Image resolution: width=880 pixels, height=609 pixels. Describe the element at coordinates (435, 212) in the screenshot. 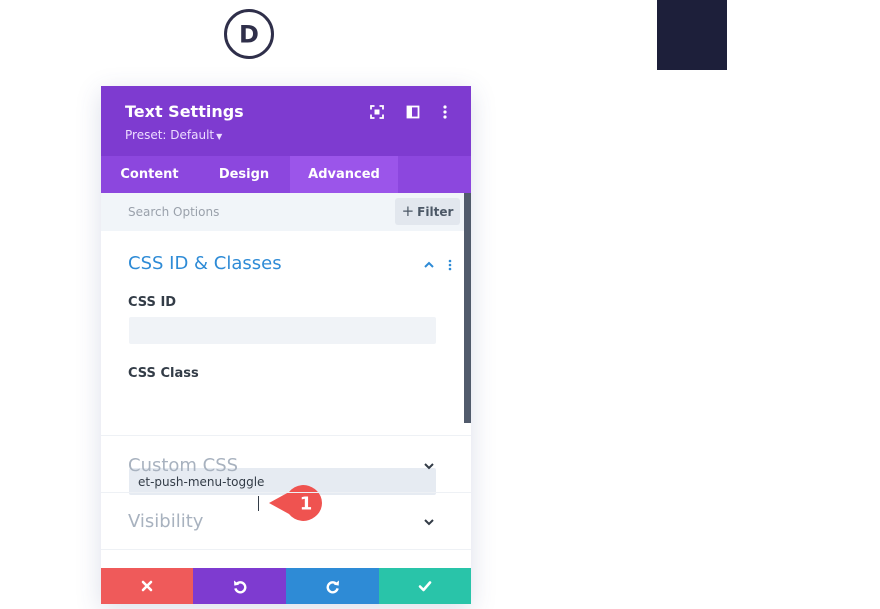

I see `filter-label: Filter` at that location.